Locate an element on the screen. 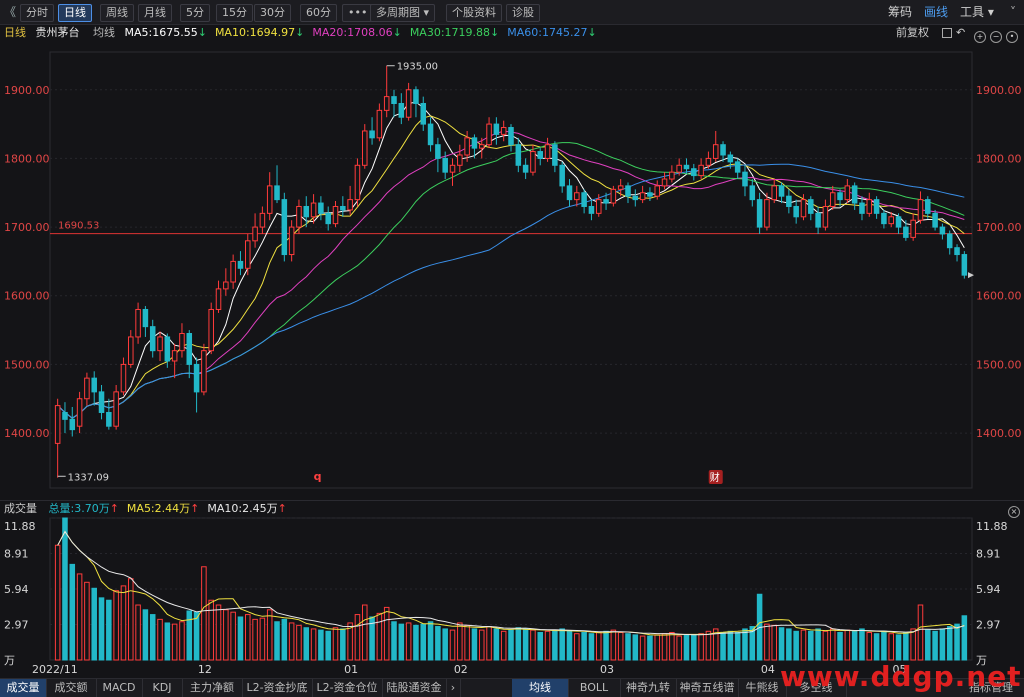  avg-line-label: 均线 is located at coordinates (104, 32).